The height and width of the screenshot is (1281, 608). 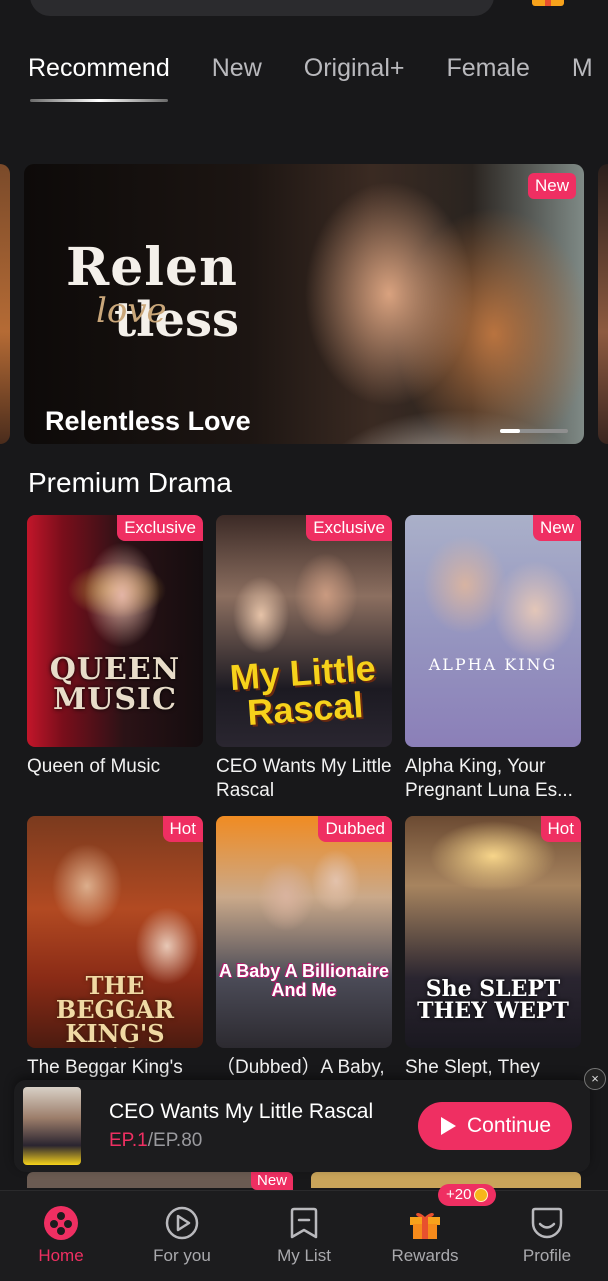 I want to click on category-tabs: Recommend New Original+ Female M, so click(x=318, y=76).